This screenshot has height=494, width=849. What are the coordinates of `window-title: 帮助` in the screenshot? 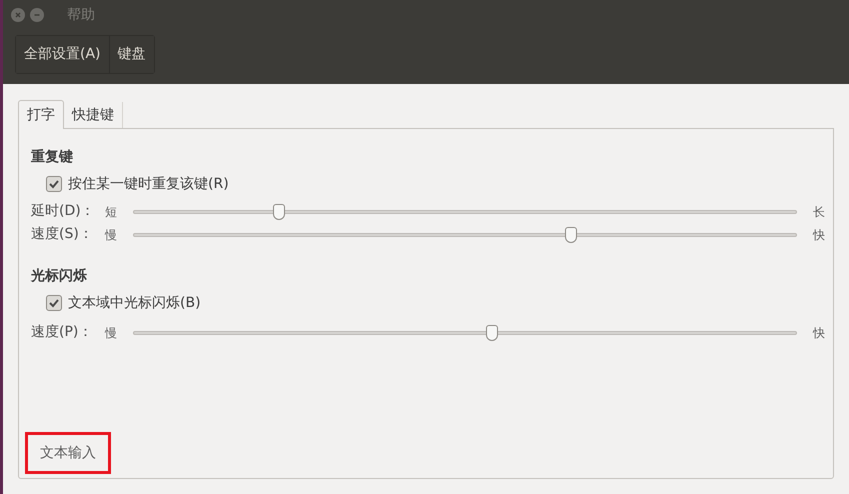 It's located at (81, 15).